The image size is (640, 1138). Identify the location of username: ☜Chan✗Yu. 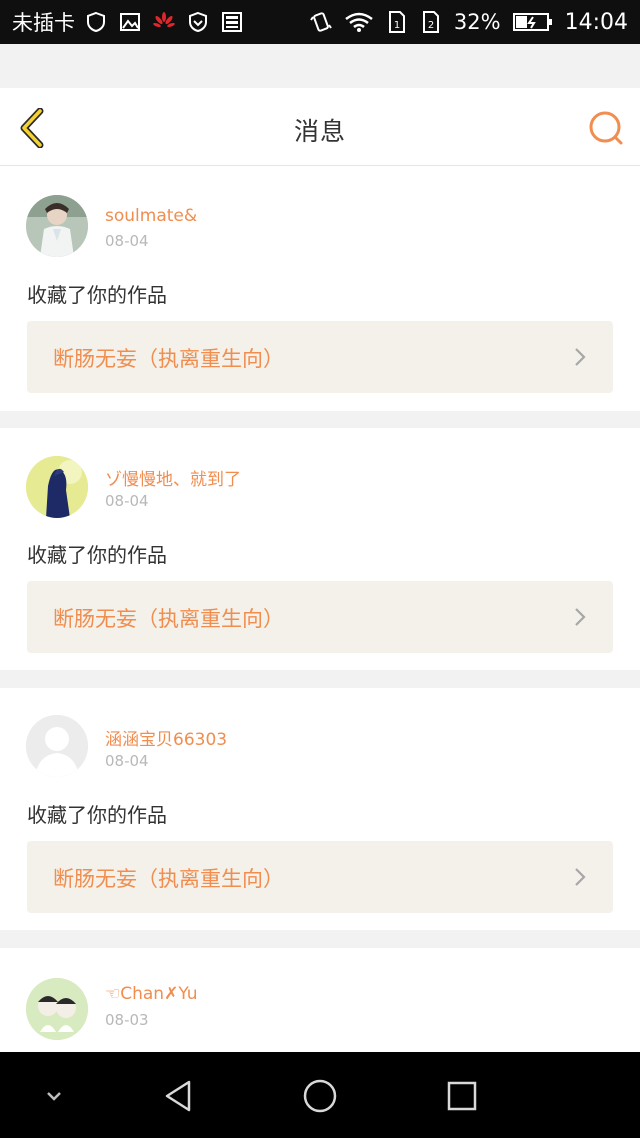
(151, 994).